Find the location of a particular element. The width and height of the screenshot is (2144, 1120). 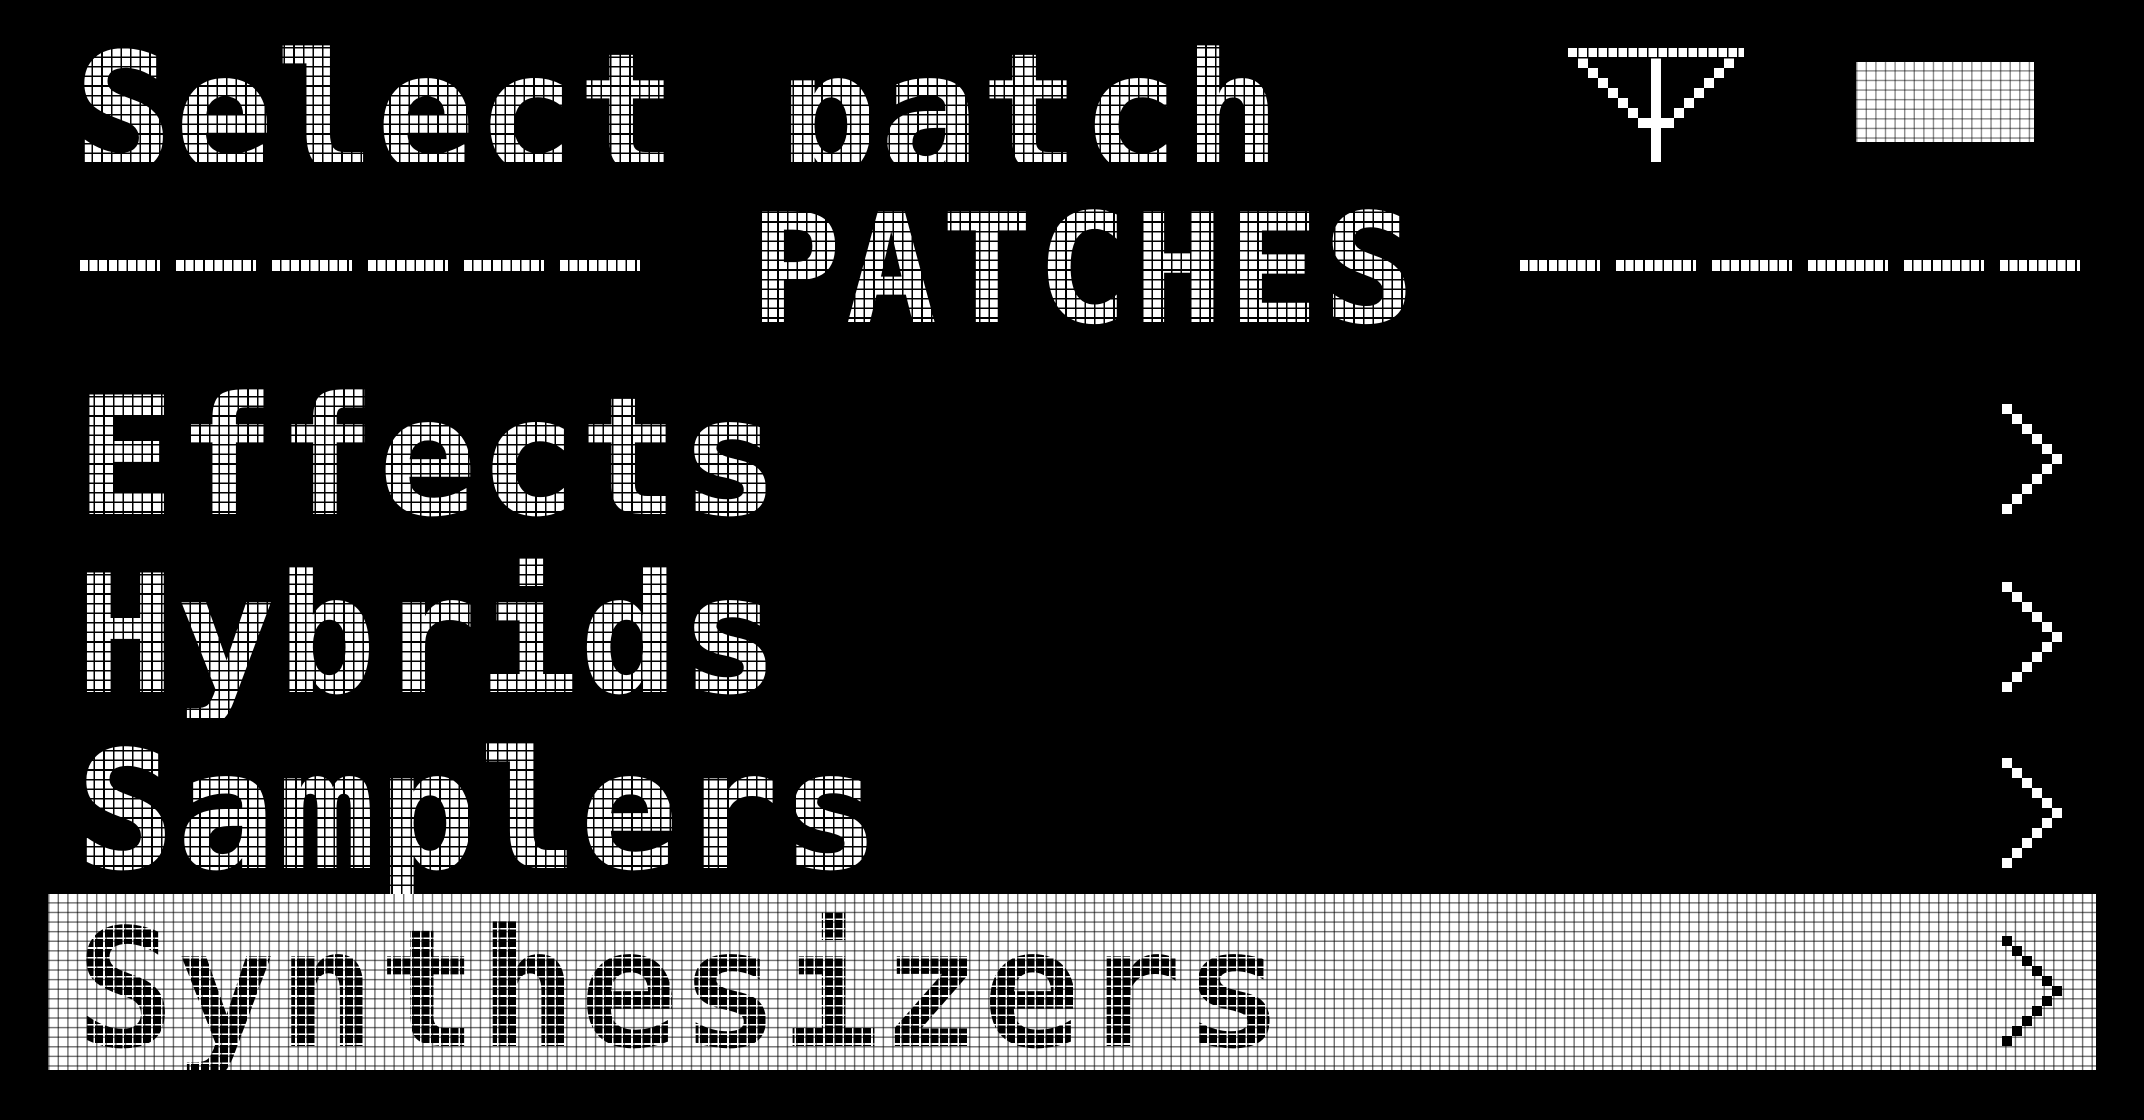

status-bar is located at coordinates (1800, 103).